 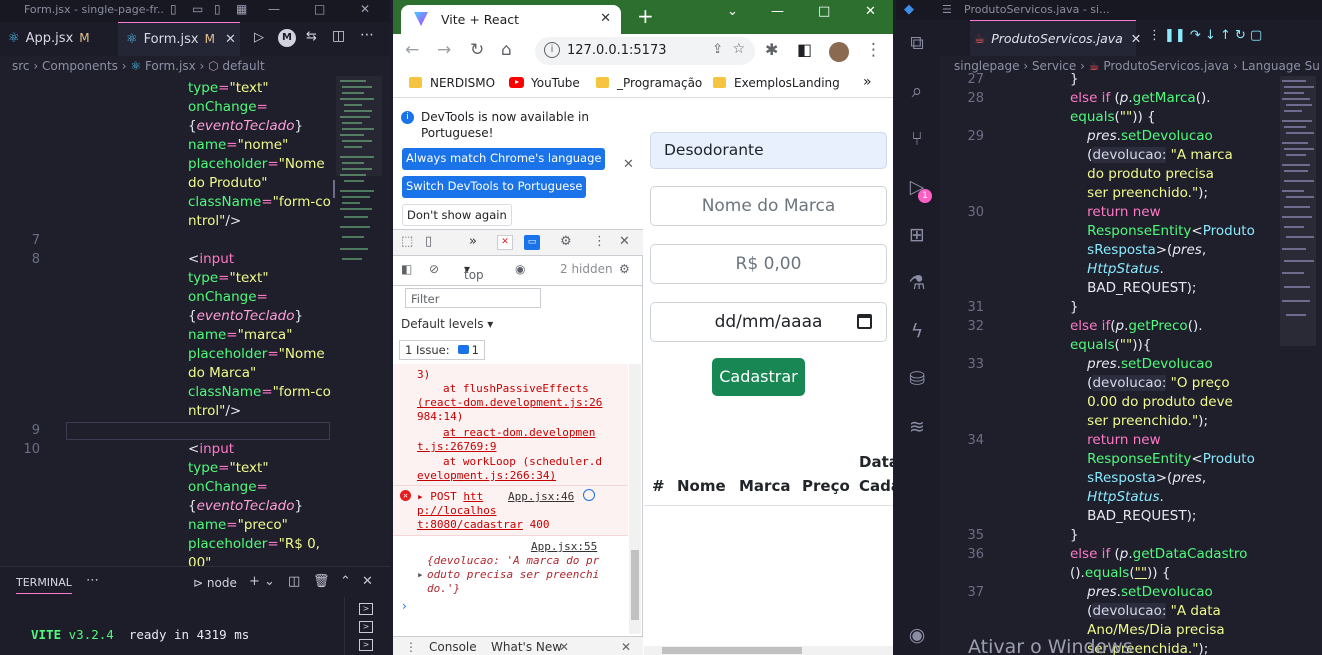 What do you see at coordinates (287, 38) in the screenshot?
I see `extension-m-icon: M` at bounding box center [287, 38].